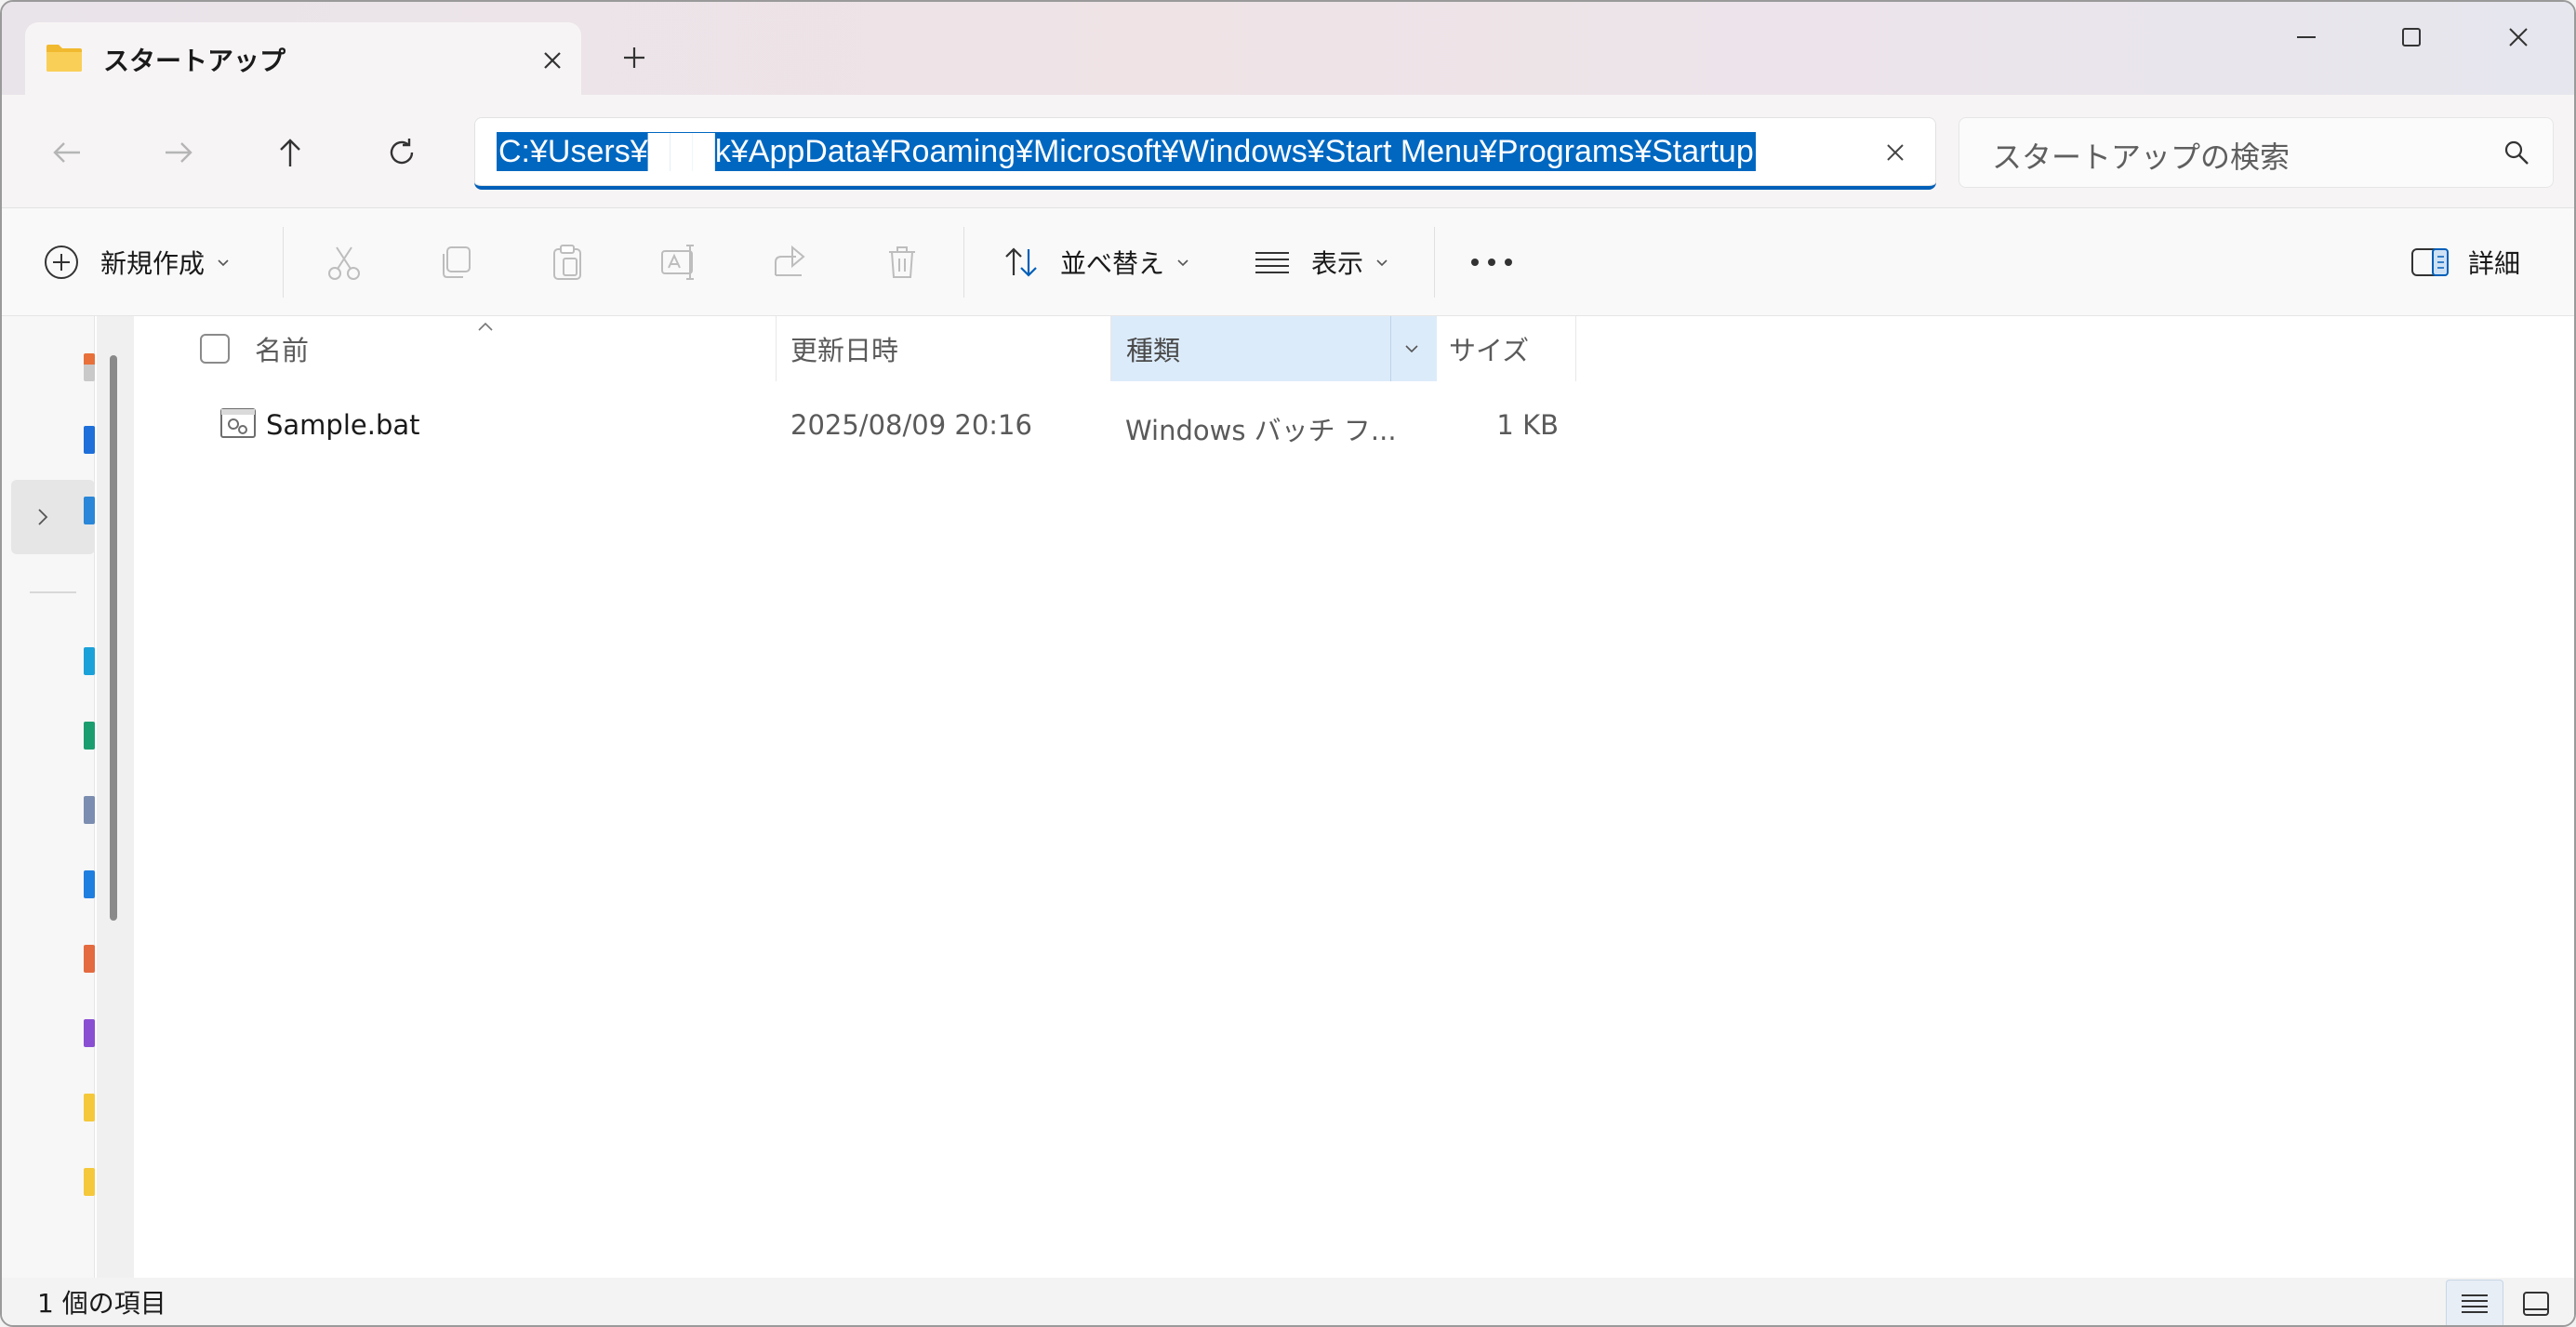 The height and width of the screenshot is (1327, 2576). I want to click on forward-button, so click(178, 153).